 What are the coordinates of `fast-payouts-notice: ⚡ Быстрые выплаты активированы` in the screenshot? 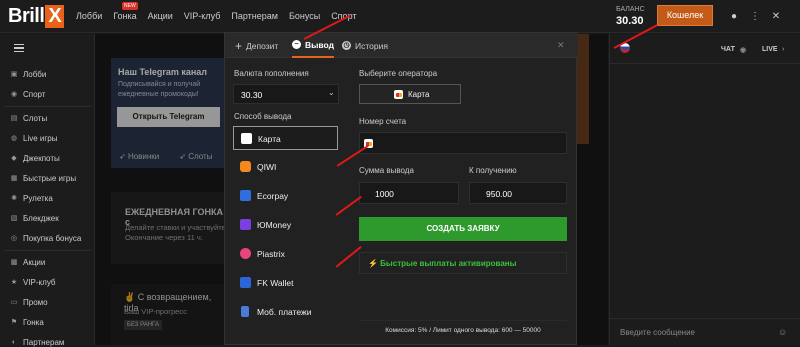 It's located at (463, 263).